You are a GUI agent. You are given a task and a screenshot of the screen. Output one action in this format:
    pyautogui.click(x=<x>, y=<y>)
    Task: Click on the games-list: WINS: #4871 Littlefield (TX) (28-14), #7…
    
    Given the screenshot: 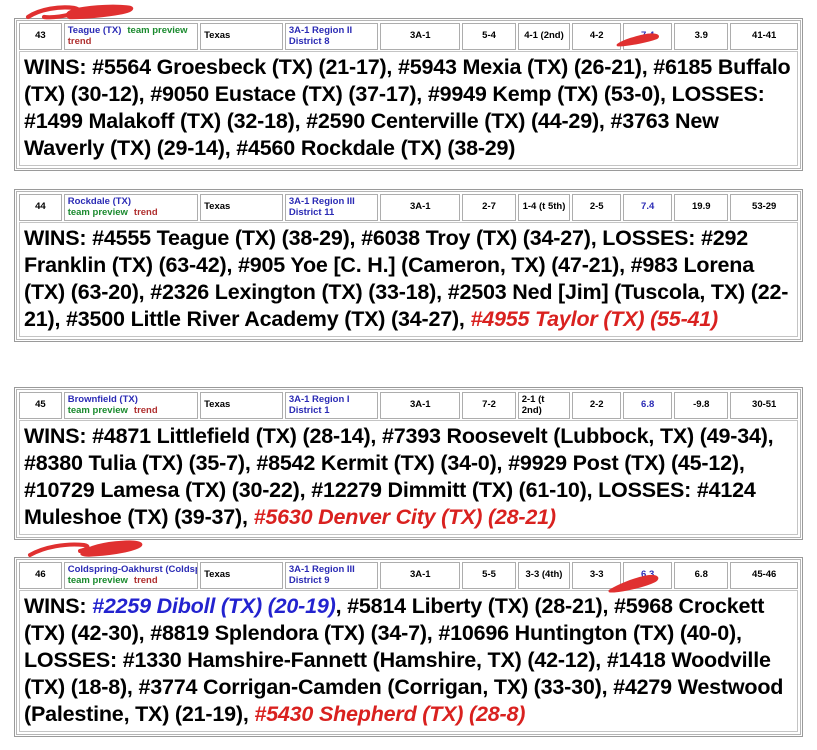 What is the action you would take?
    pyautogui.click(x=408, y=478)
    